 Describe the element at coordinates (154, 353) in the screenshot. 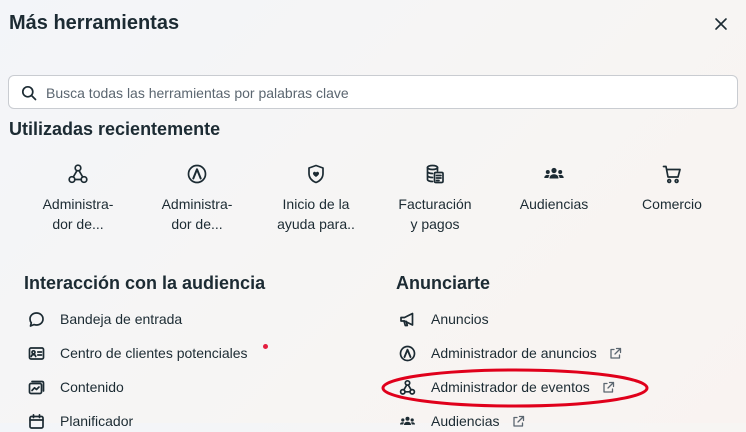

I see `menu-item-label: Centro de clientes potenciales` at that location.